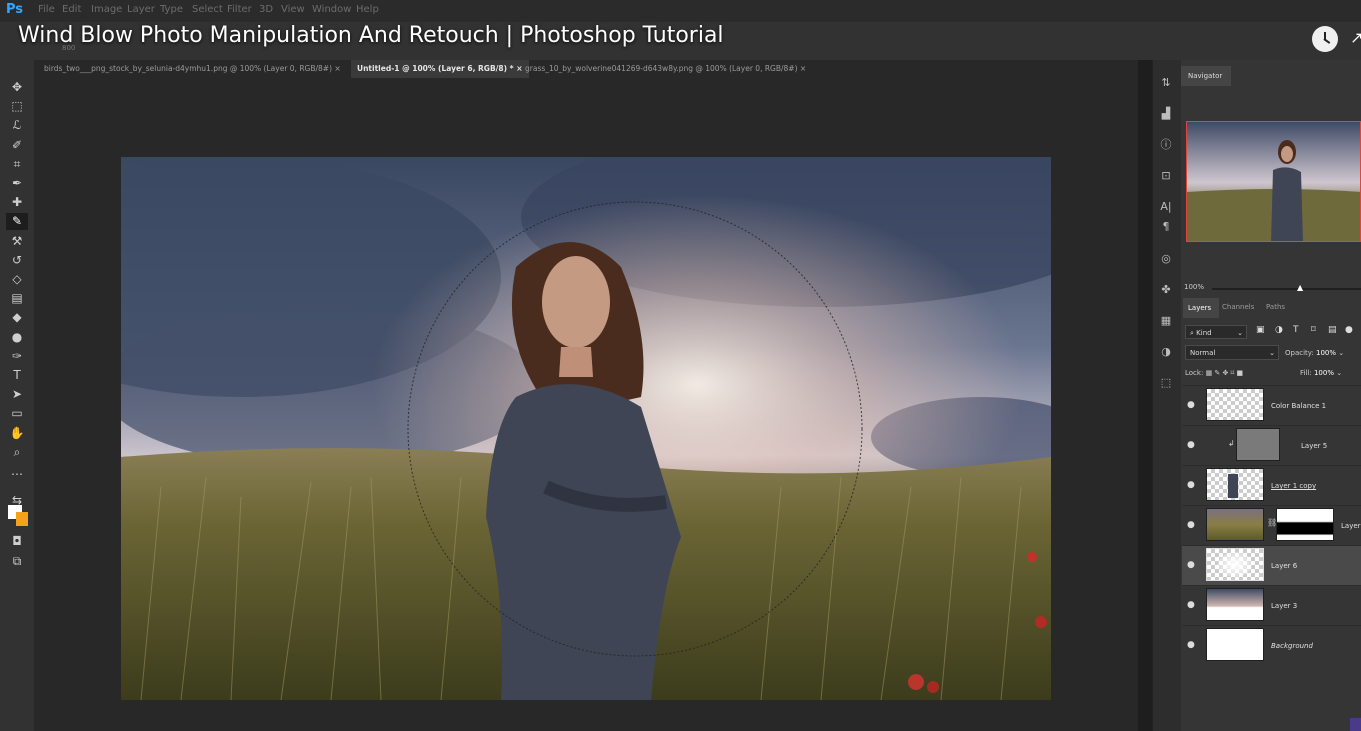 The width and height of the screenshot is (1361, 731). I want to click on gradient-icon: ▤, so click(17, 298).